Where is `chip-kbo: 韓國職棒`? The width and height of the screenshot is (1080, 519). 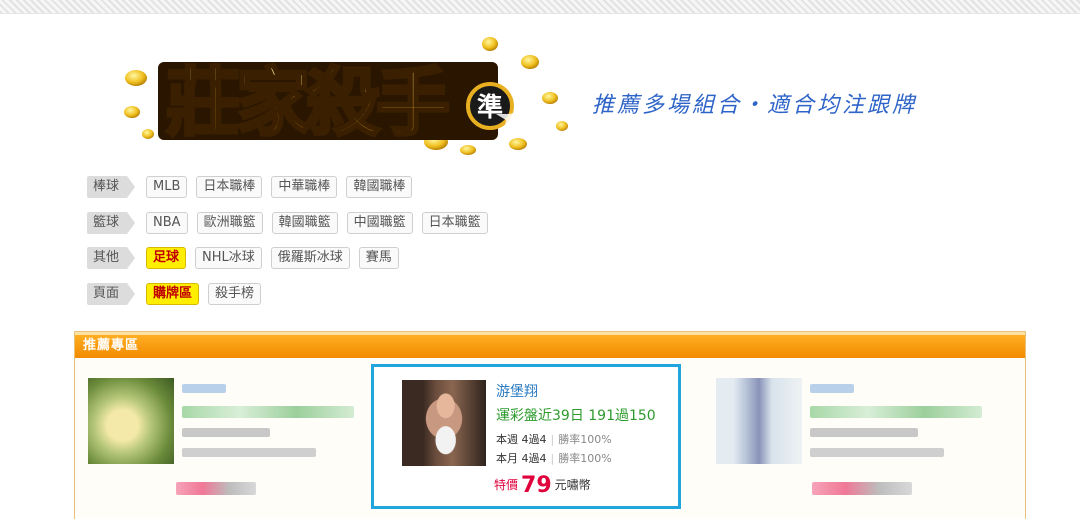 chip-kbo: 韓國職棒 is located at coordinates (379, 187).